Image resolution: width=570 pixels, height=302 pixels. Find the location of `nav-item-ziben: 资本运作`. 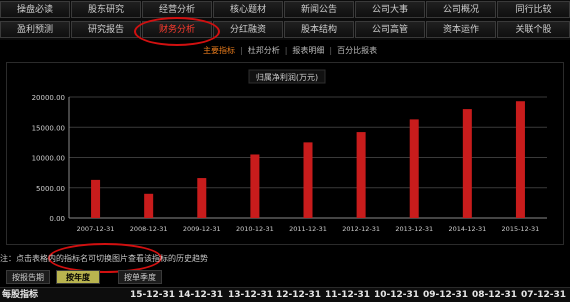

nav-item-ziben: 资本运作 is located at coordinates (461, 29).